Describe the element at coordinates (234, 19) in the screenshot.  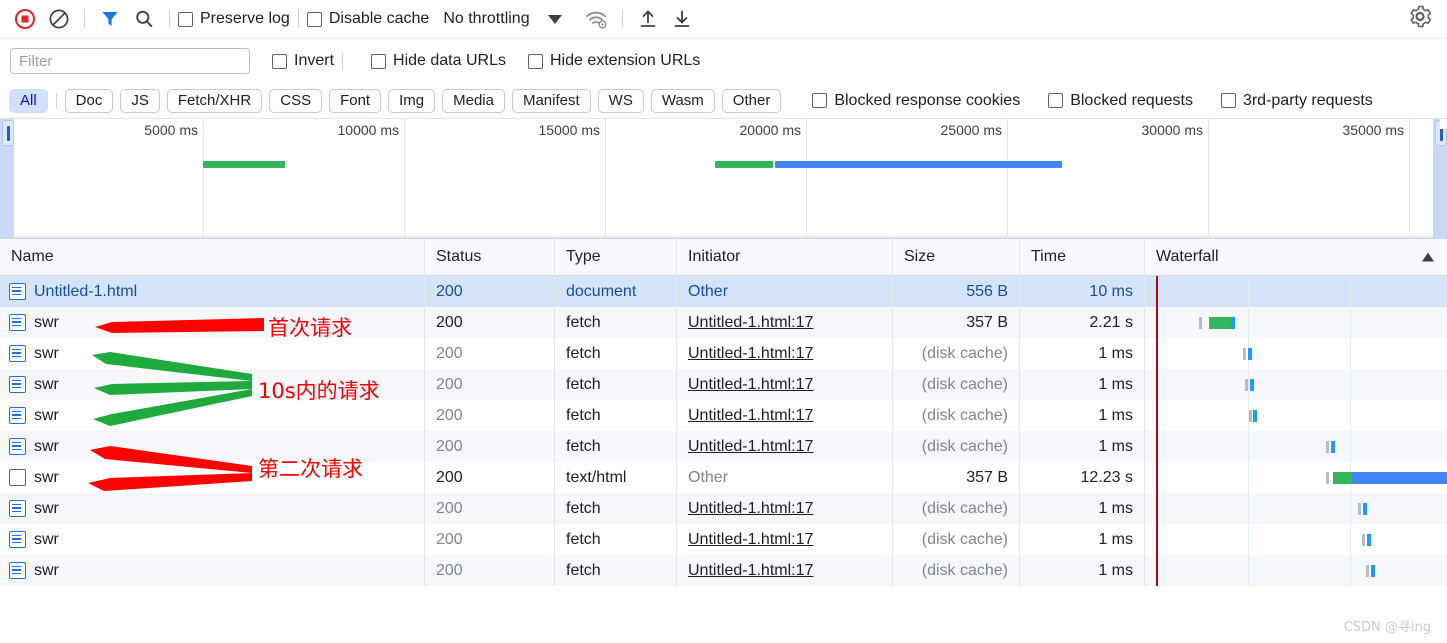
I see `preserve-log-checkbox: Preserve log` at that location.